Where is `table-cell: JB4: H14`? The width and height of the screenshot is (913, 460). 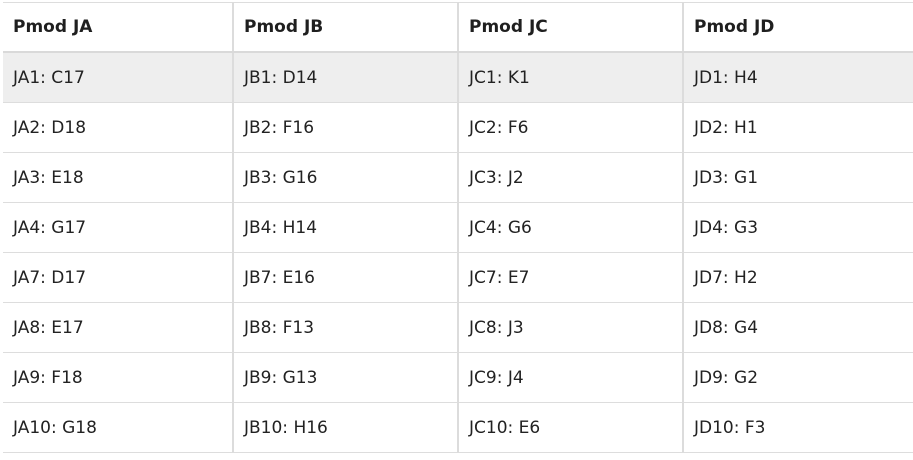
table-cell: JB4: H14 is located at coordinates (345, 227).